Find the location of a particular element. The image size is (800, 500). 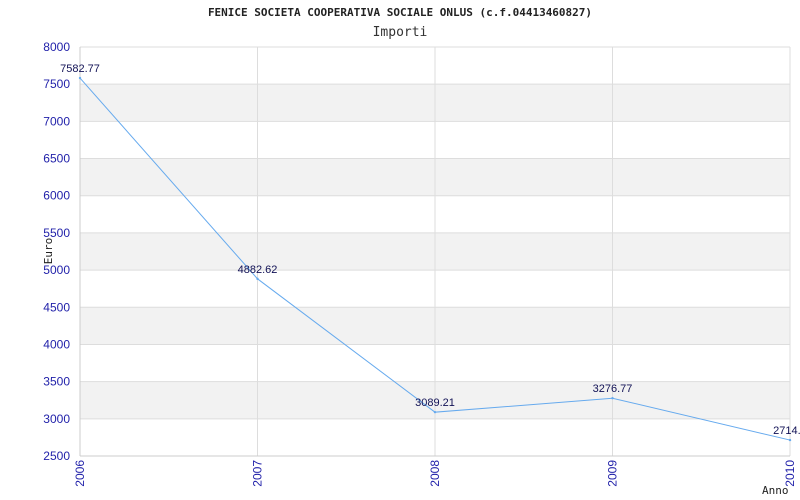

x-axis-label: Anno is located at coordinates (775, 490).